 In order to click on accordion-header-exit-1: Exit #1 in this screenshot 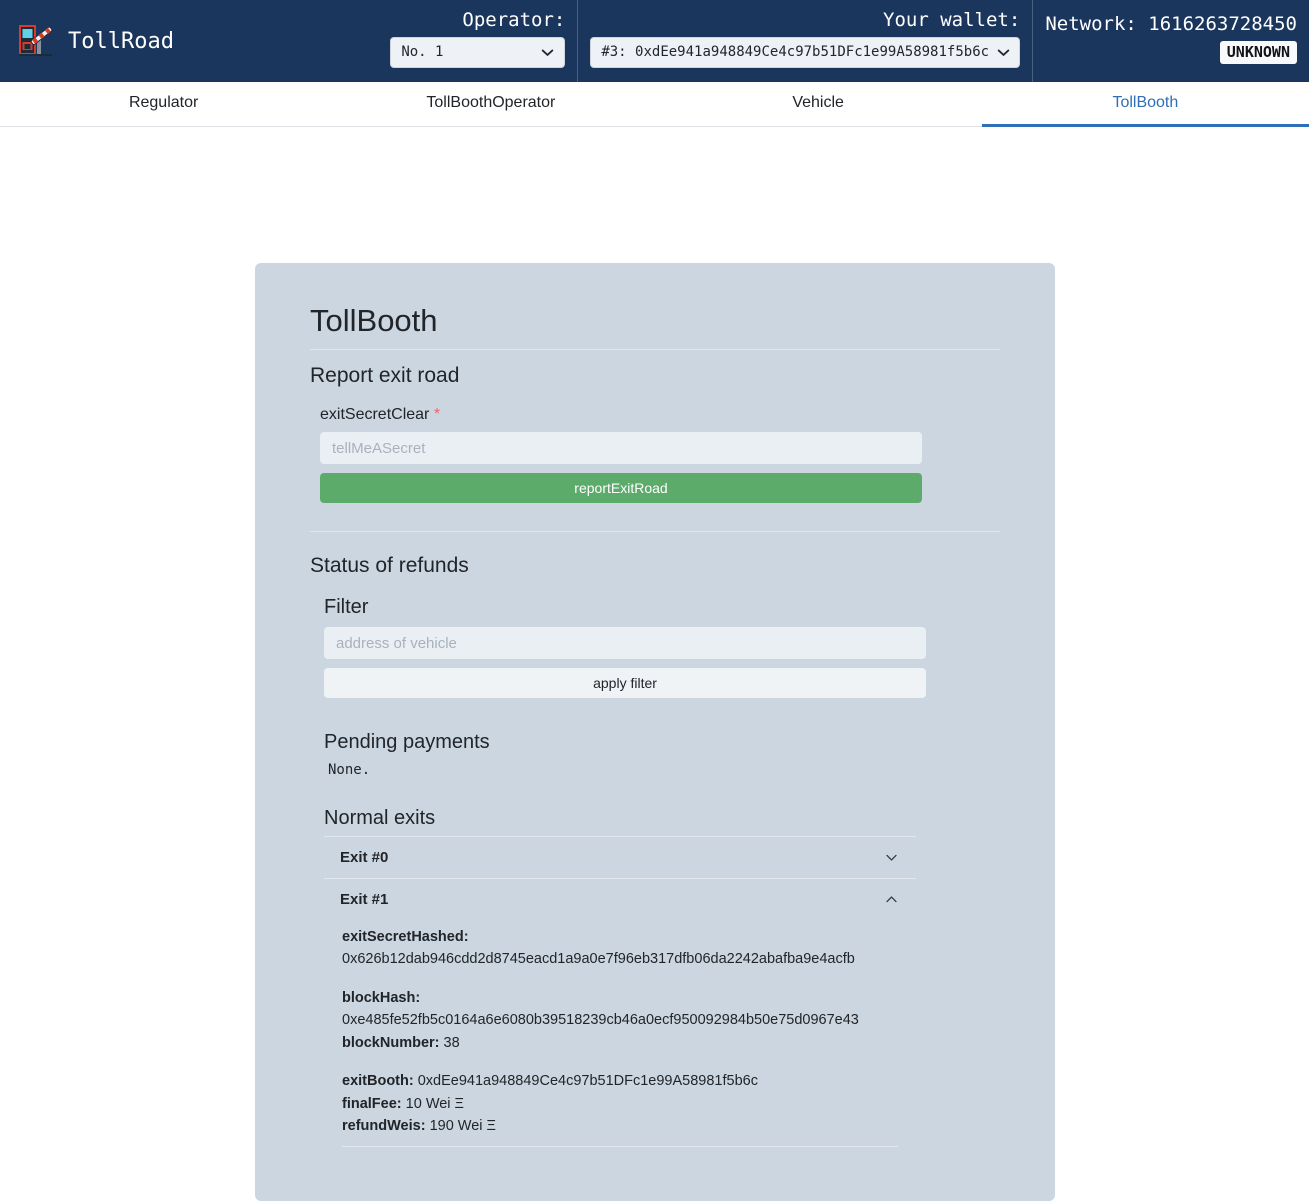, I will do `click(620, 899)`.